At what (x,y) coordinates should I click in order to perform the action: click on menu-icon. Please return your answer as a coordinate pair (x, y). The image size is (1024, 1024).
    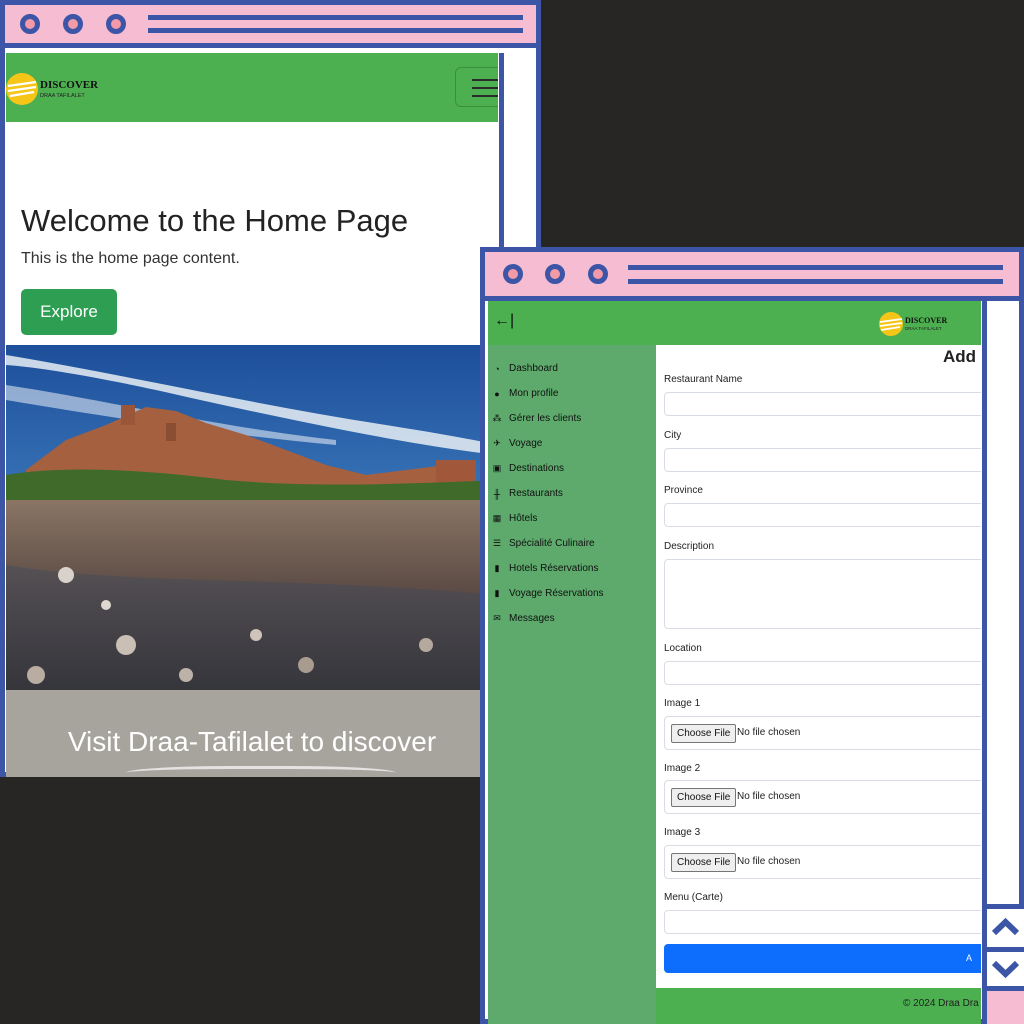
    Looking at the image, I should click on (485, 80).